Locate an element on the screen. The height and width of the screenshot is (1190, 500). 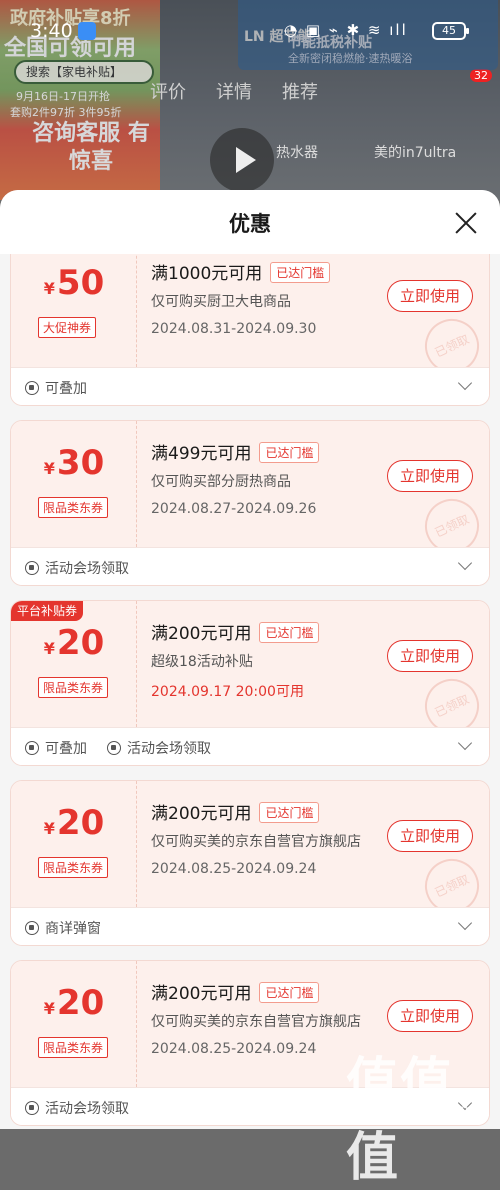
coupon-date: 2024.08.27-2024.09.26 is located at coordinates (234, 509).